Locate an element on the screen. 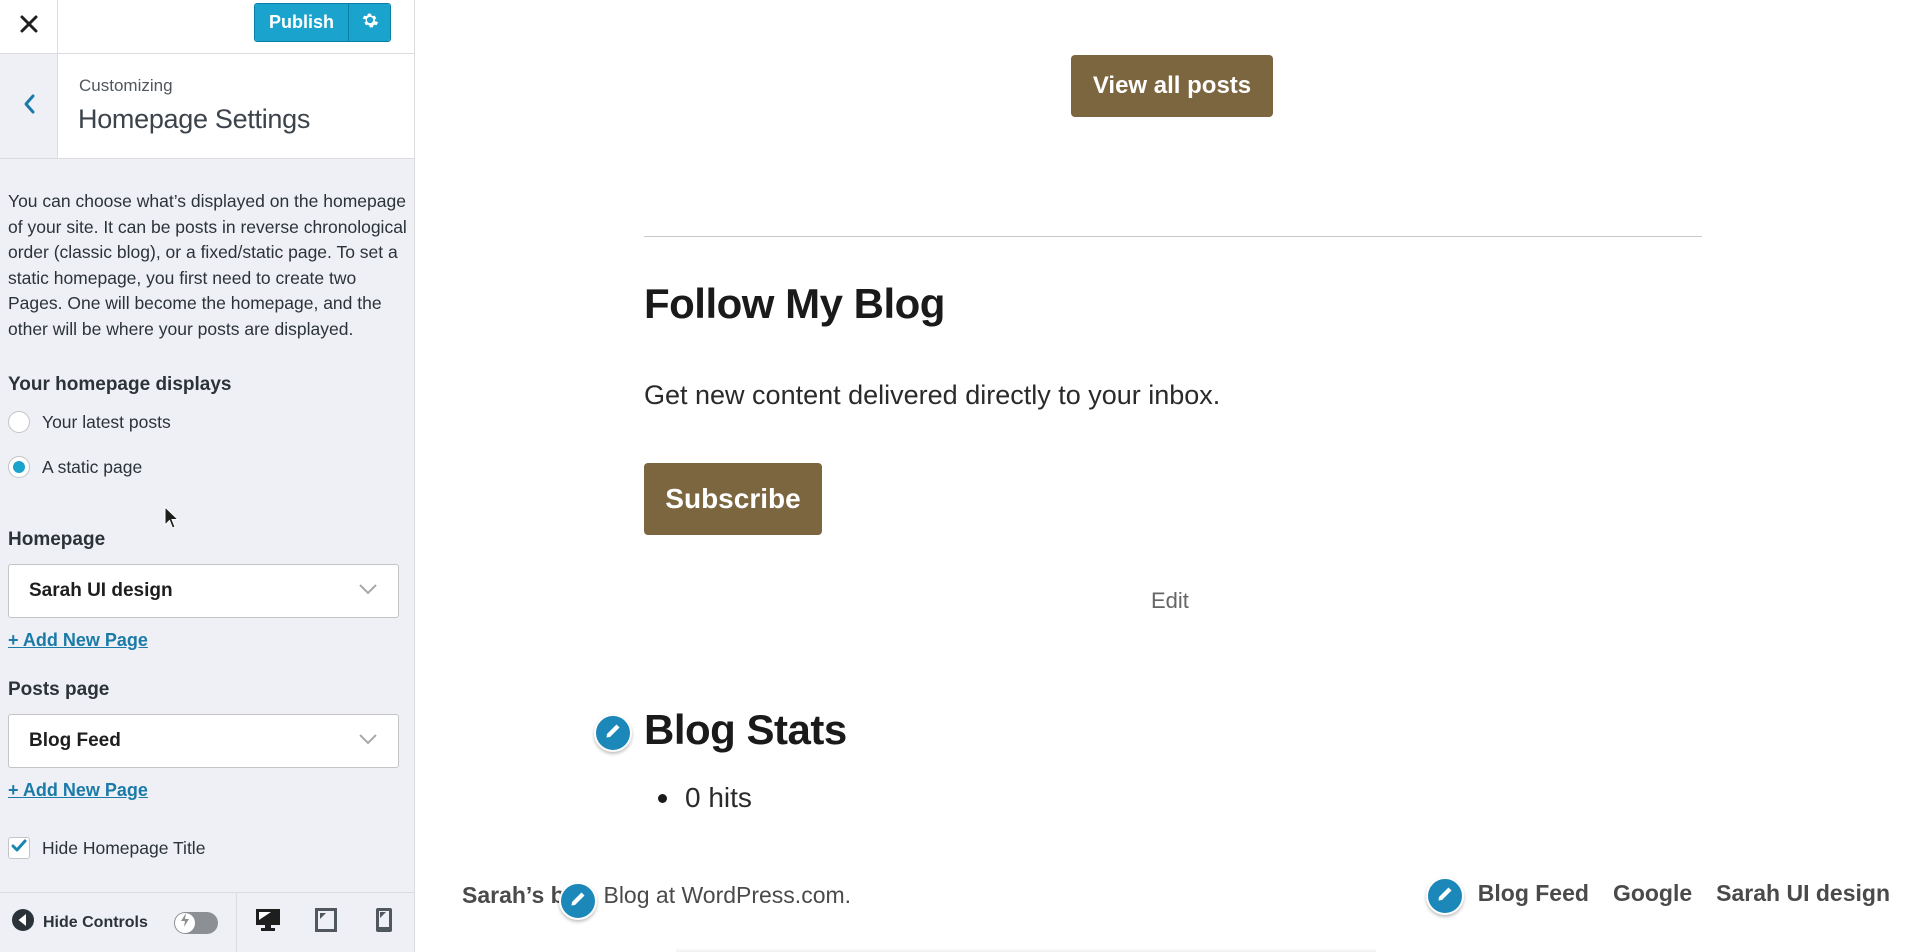 The width and height of the screenshot is (1920, 952). hide-title-checkbox is located at coordinates (19, 848).